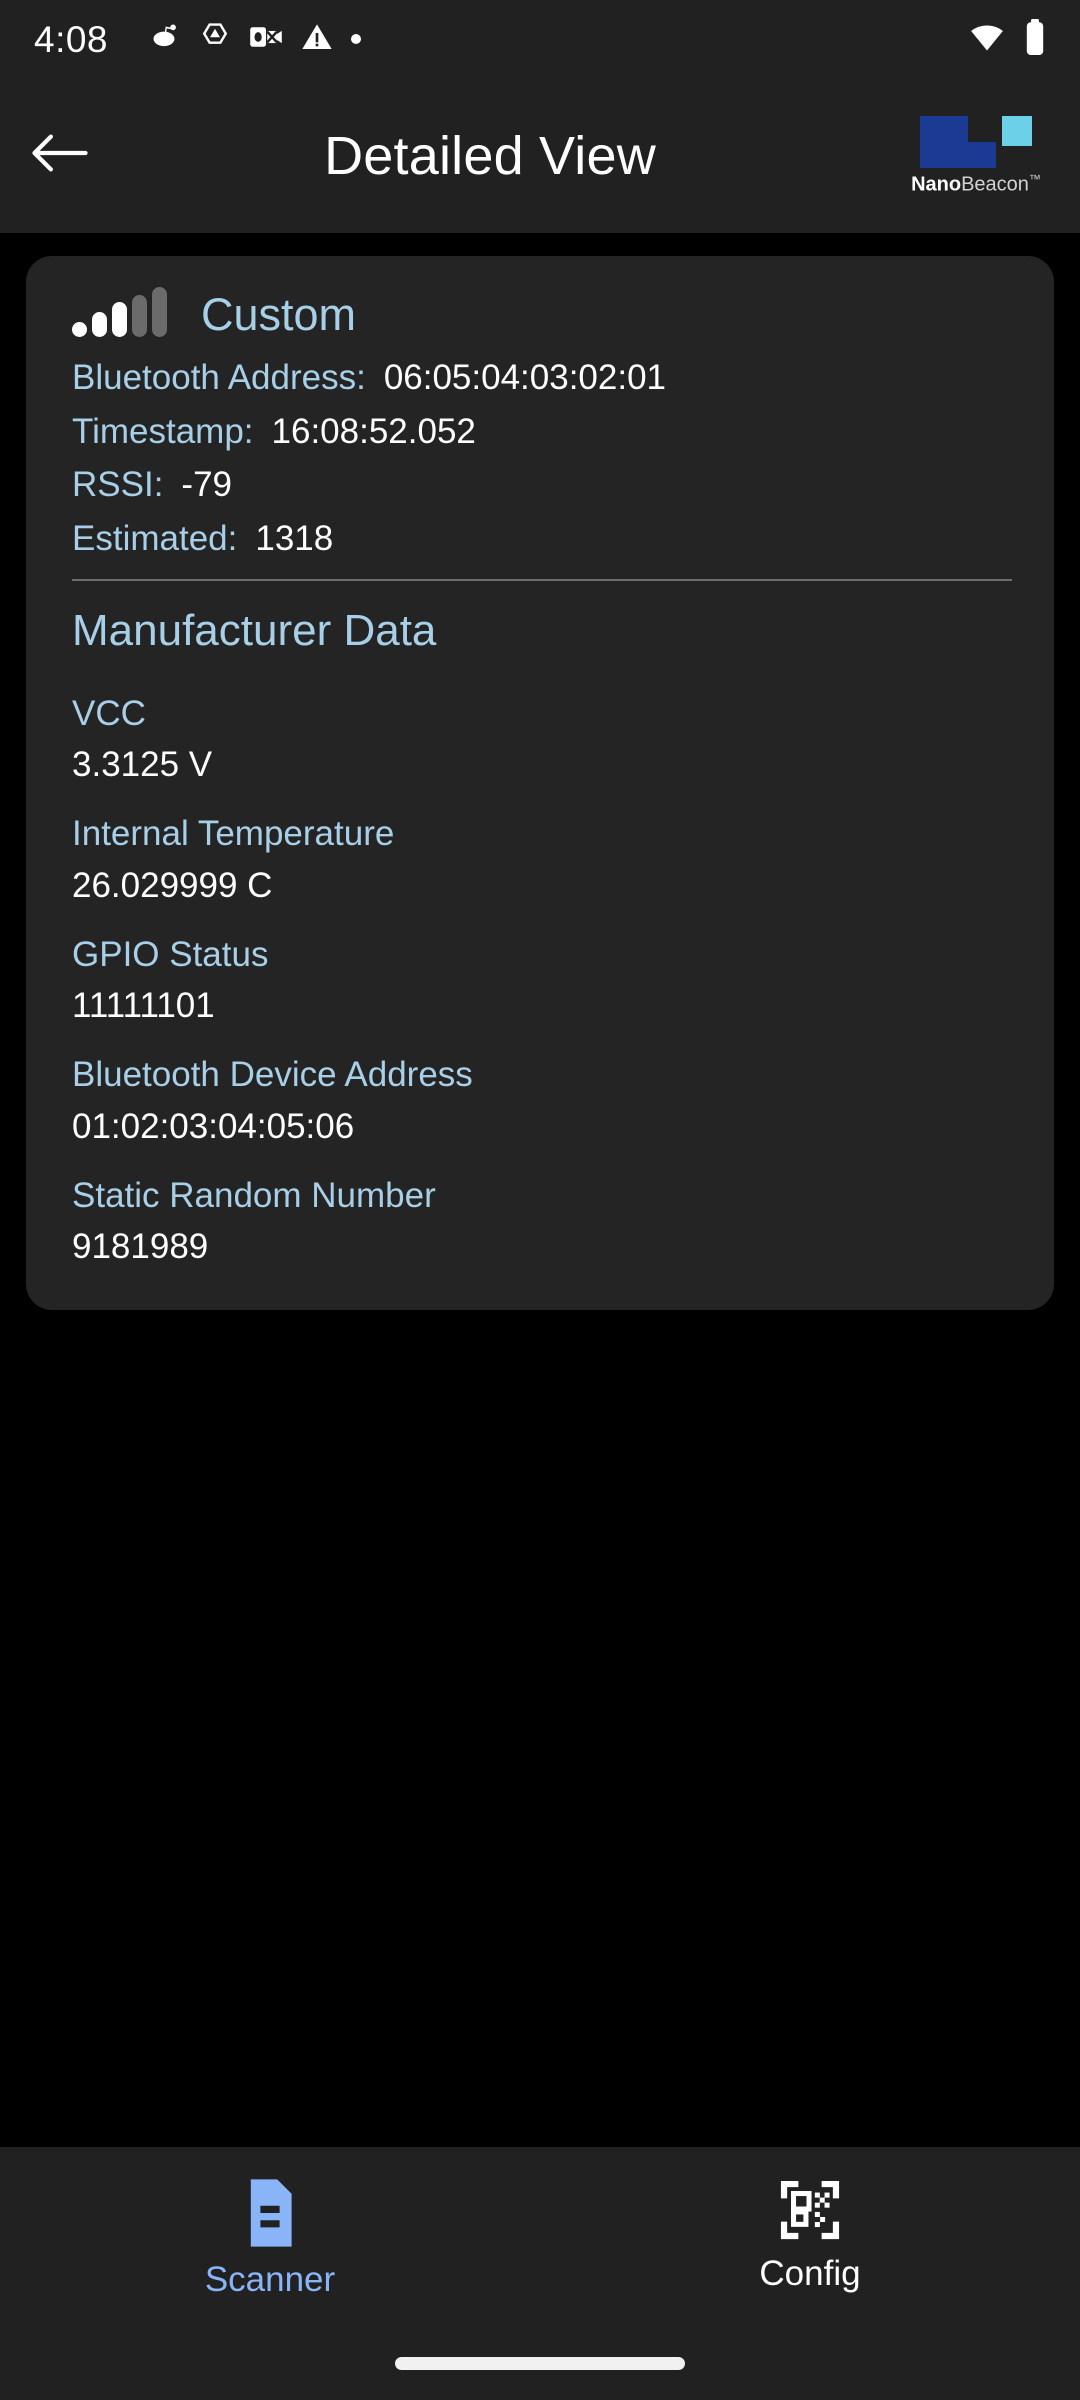 The image size is (1080, 2400). Describe the element at coordinates (163, 431) in the screenshot. I see `meta-label: Timestamp:` at that location.